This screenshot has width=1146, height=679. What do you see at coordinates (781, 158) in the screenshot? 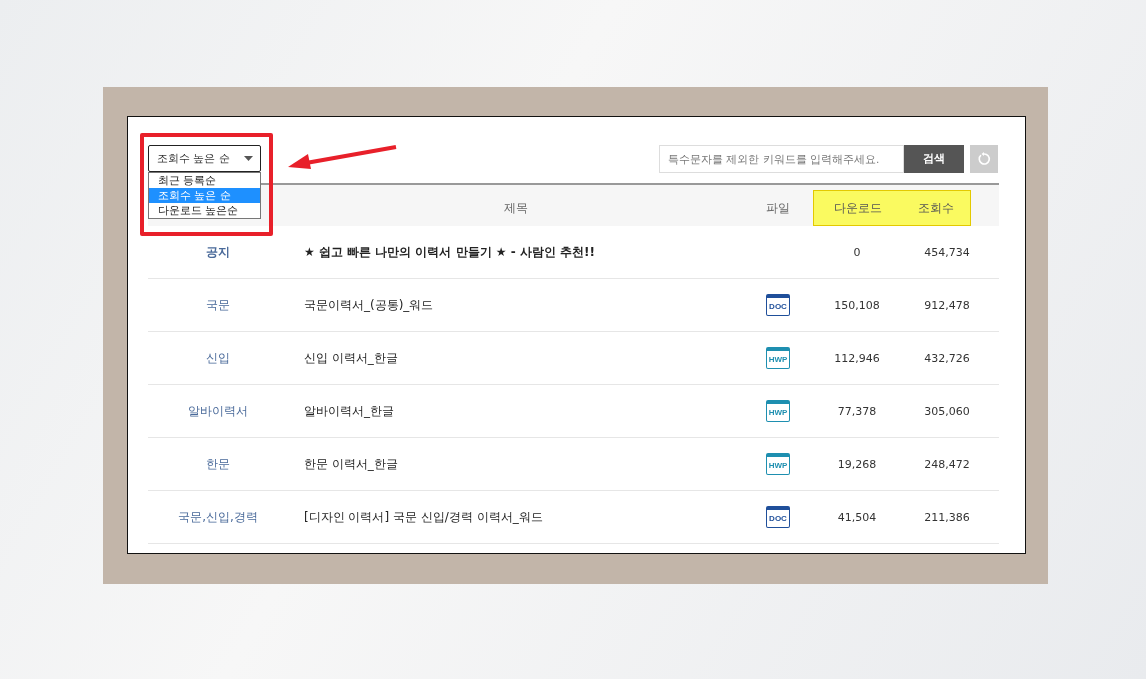
I see `search-field: 특수문자를 제외한 키워드를 입력해주세요.` at bounding box center [781, 158].